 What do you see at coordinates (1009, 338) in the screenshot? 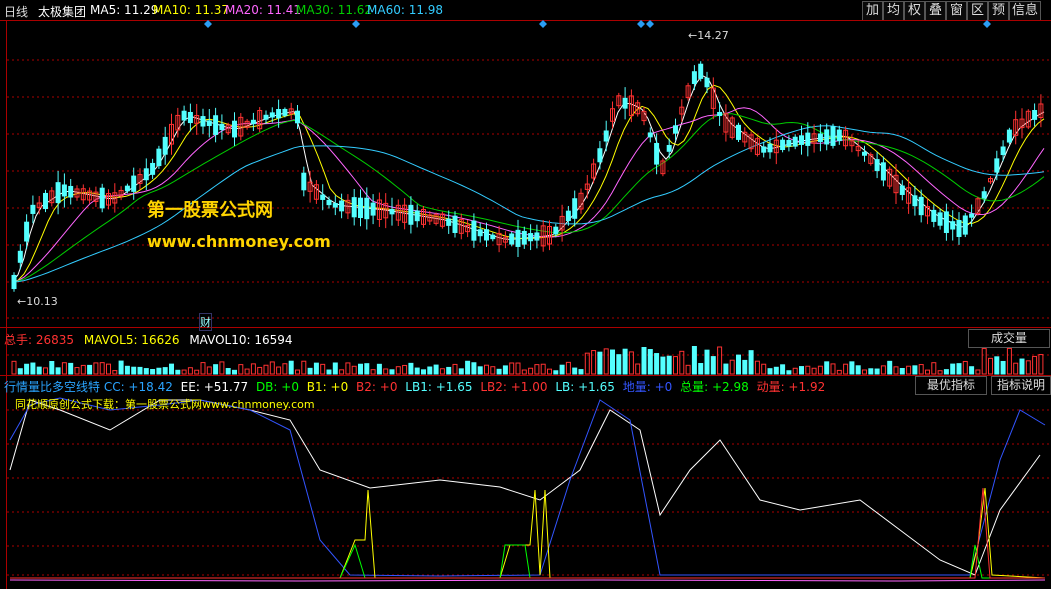
I see `volume-tab: 成交量` at bounding box center [1009, 338].